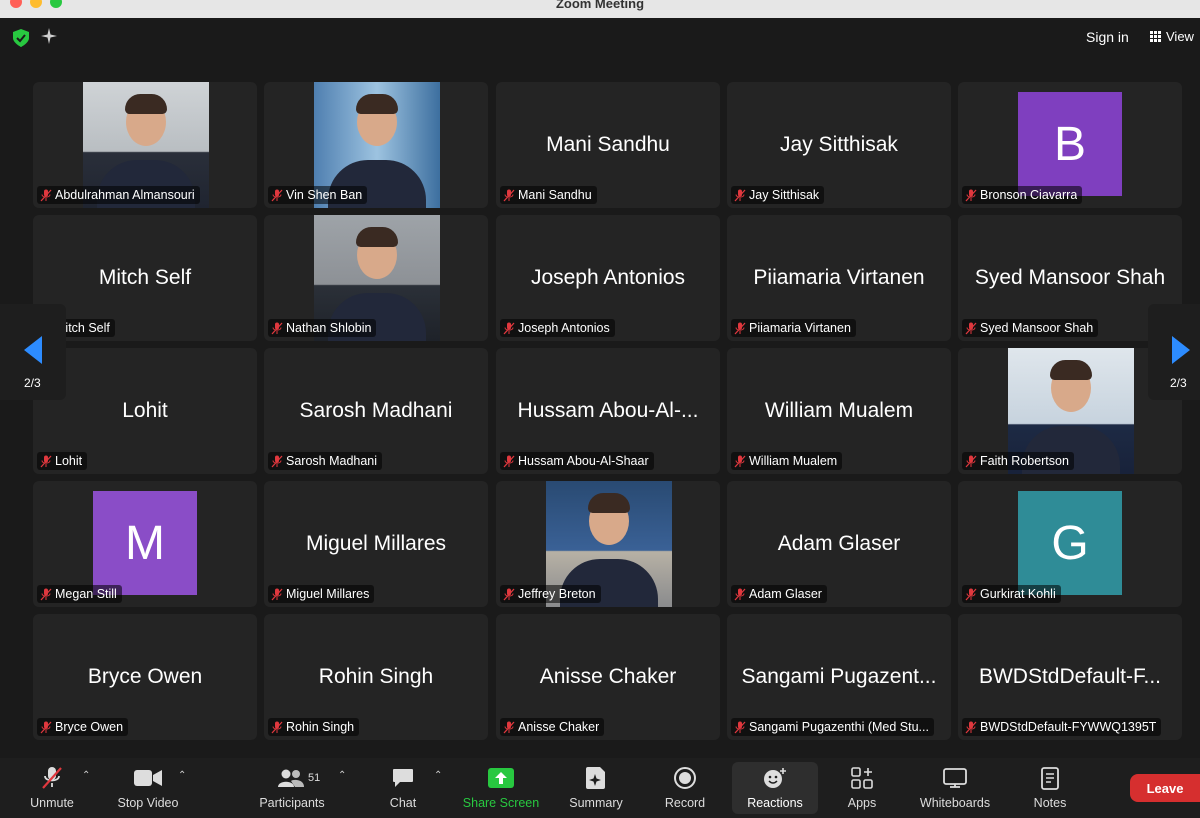  I want to click on participant-tile: Mani Sandhu Mani Sandhu, so click(608, 145).